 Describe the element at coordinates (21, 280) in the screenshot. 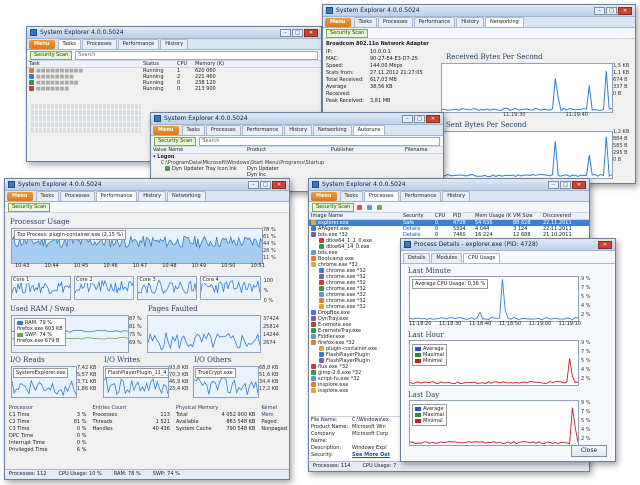

I see `core-label: Core 1` at that location.